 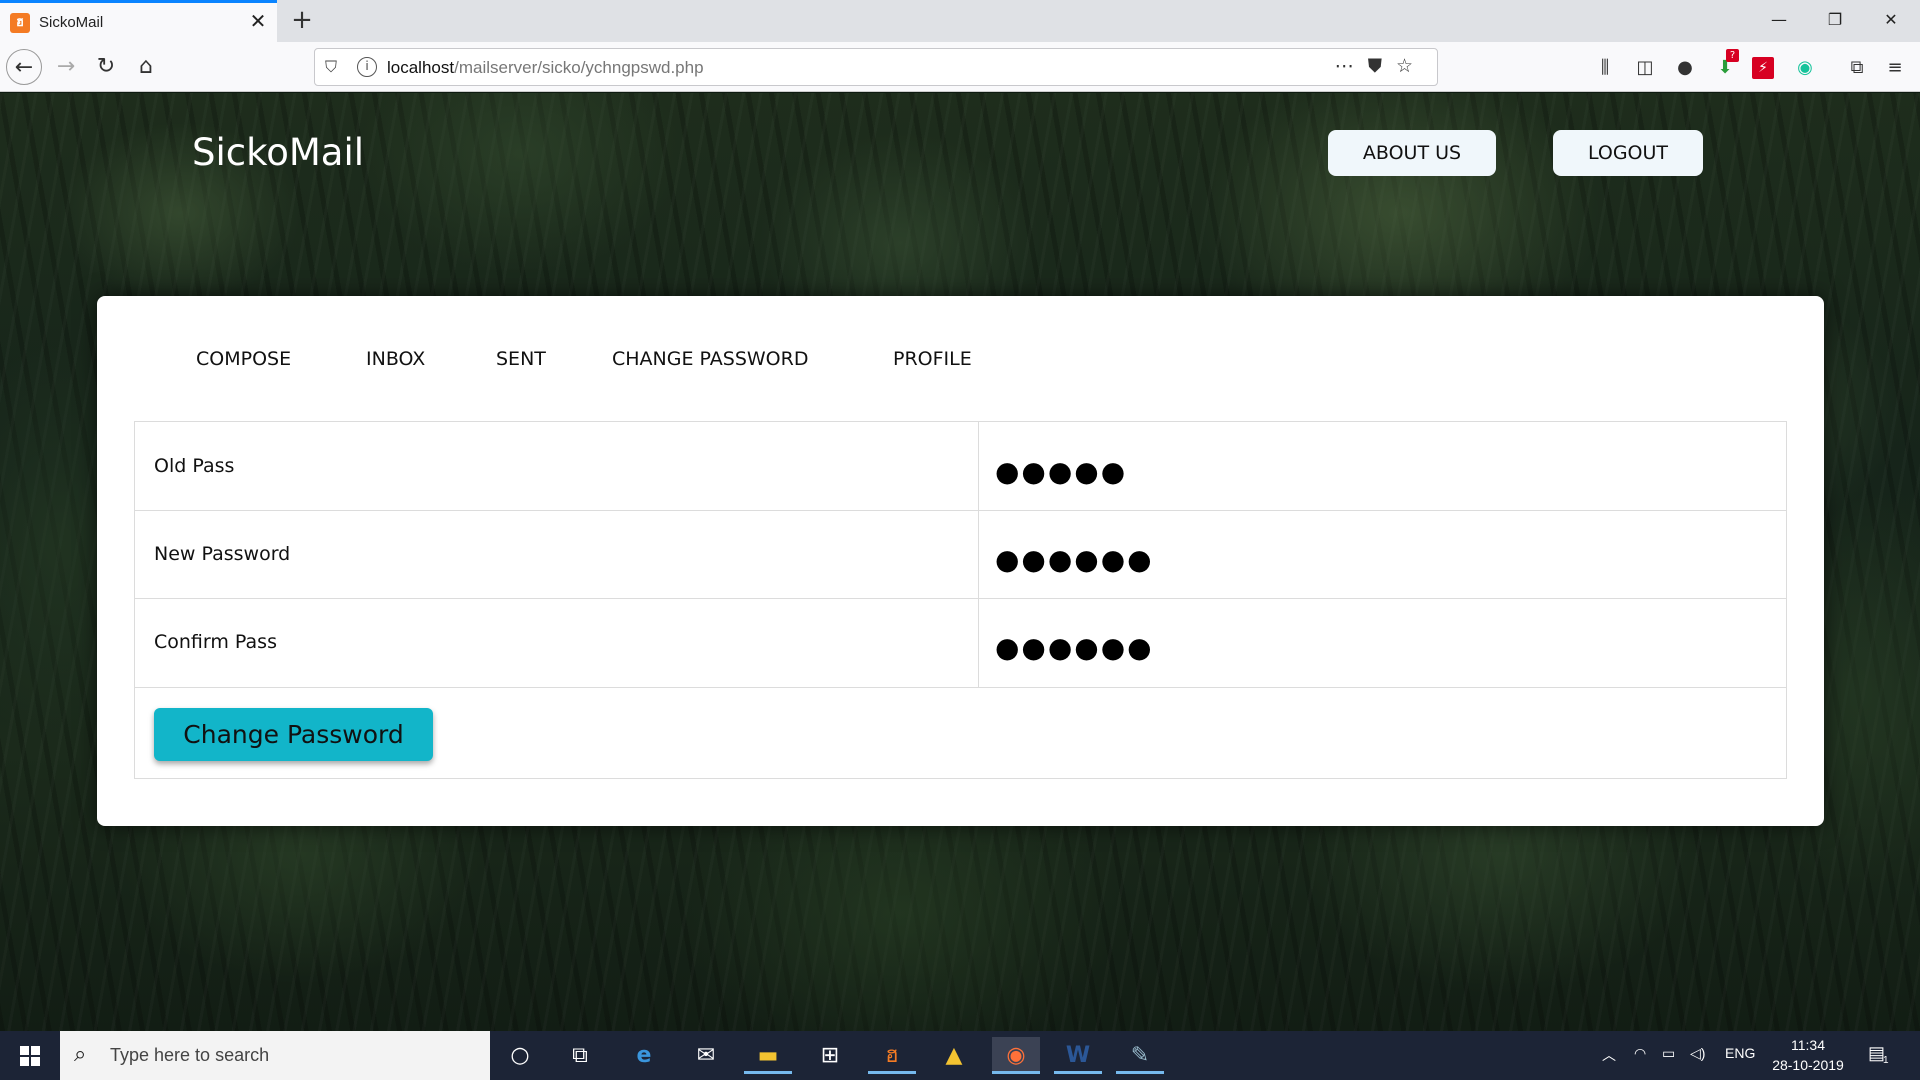 I want to click on file-explorer-icon: ▬, so click(x=768, y=1055).